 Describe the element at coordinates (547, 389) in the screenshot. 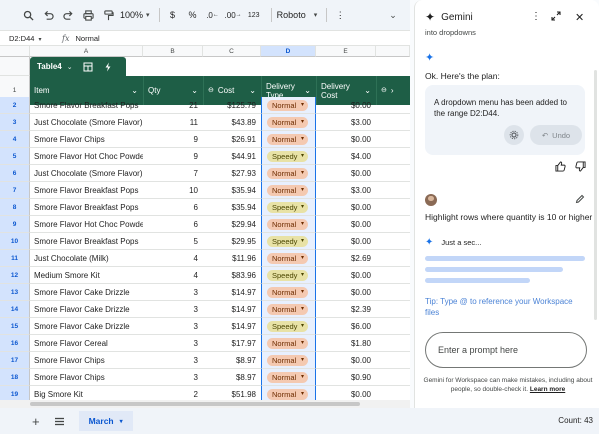

I see `learn-more-link: Learn more` at that location.